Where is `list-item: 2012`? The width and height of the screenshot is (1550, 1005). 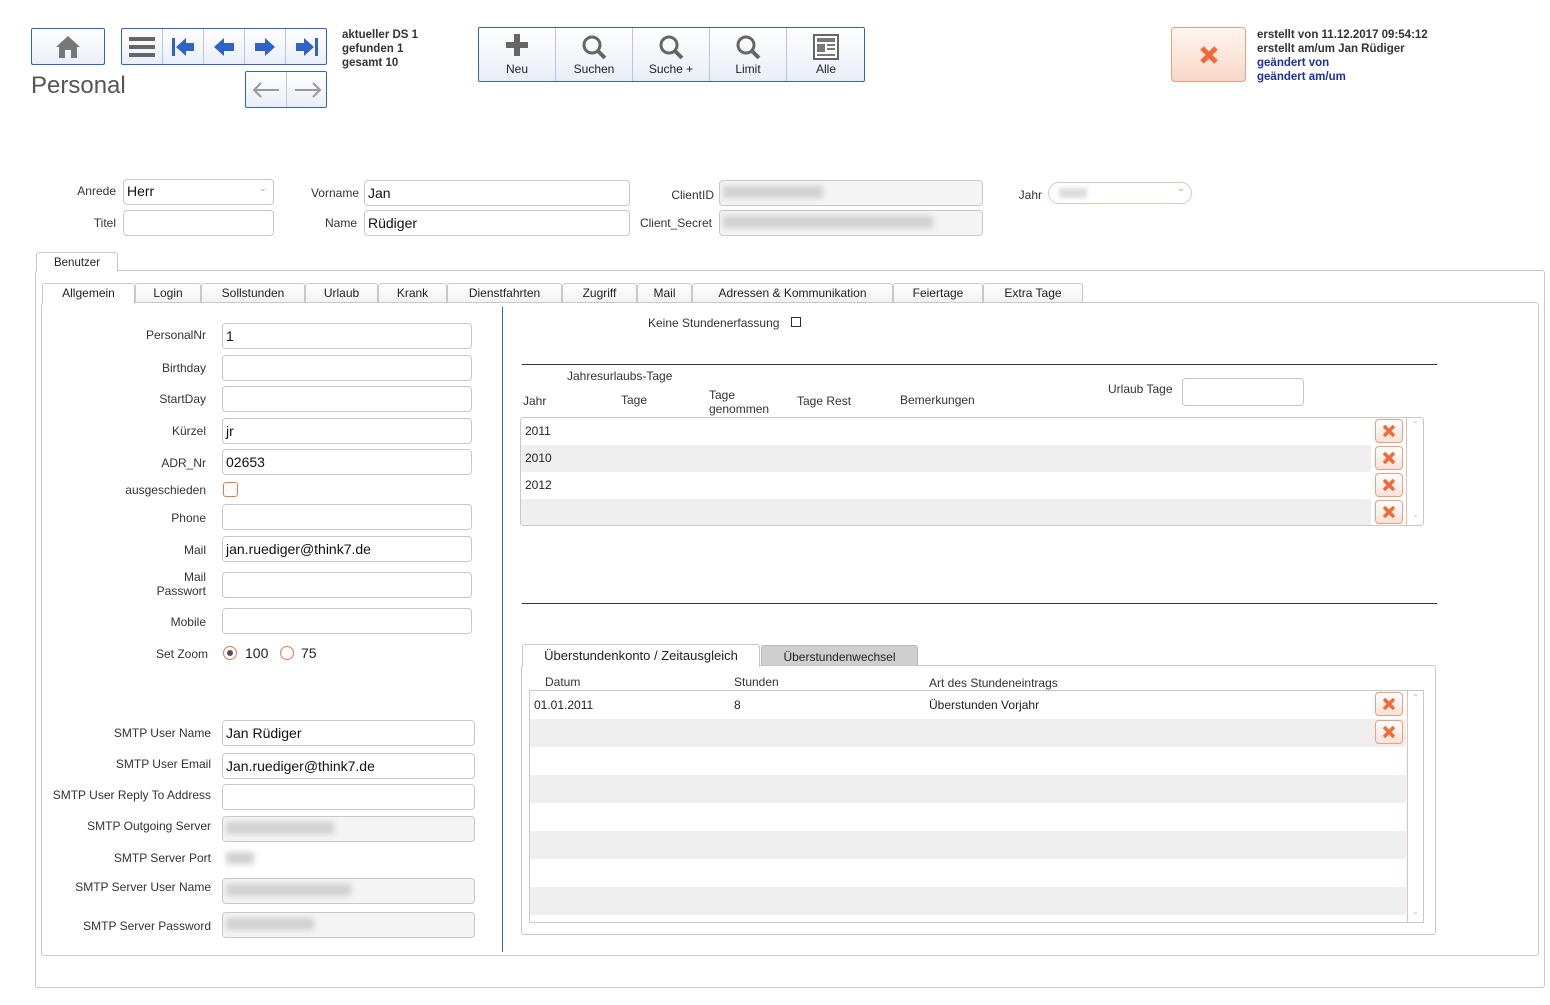
list-item: 2012 is located at coordinates (946, 485).